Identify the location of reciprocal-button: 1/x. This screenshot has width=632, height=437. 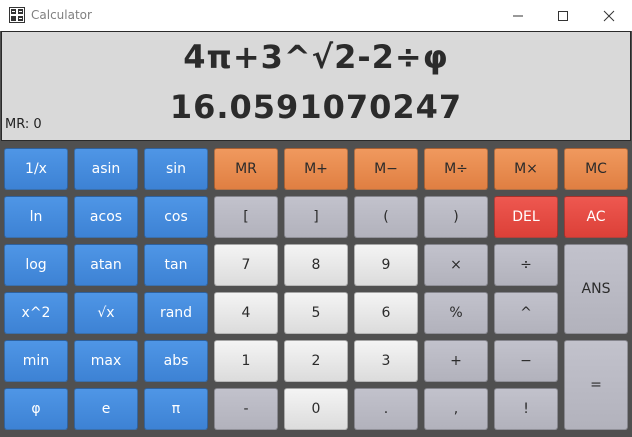
(36, 169).